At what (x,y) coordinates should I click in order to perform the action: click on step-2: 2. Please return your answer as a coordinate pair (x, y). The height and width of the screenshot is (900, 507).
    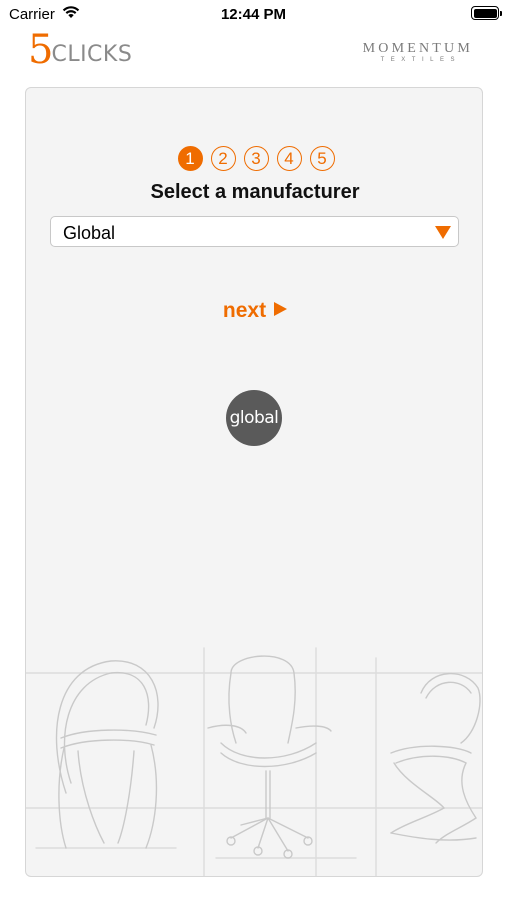
    Looking at the image, I should click on (223, 158).